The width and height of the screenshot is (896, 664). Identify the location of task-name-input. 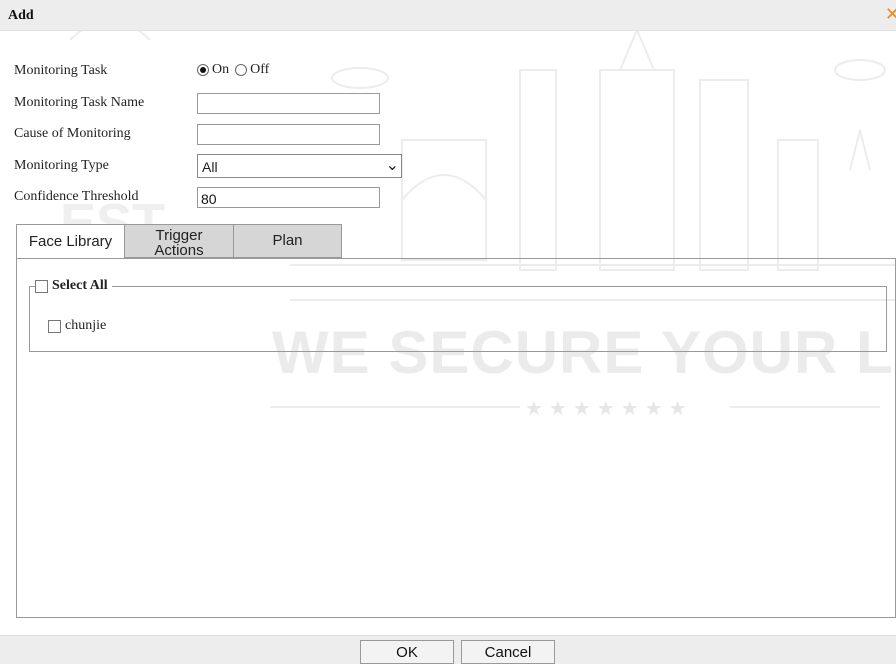
(288, 103).